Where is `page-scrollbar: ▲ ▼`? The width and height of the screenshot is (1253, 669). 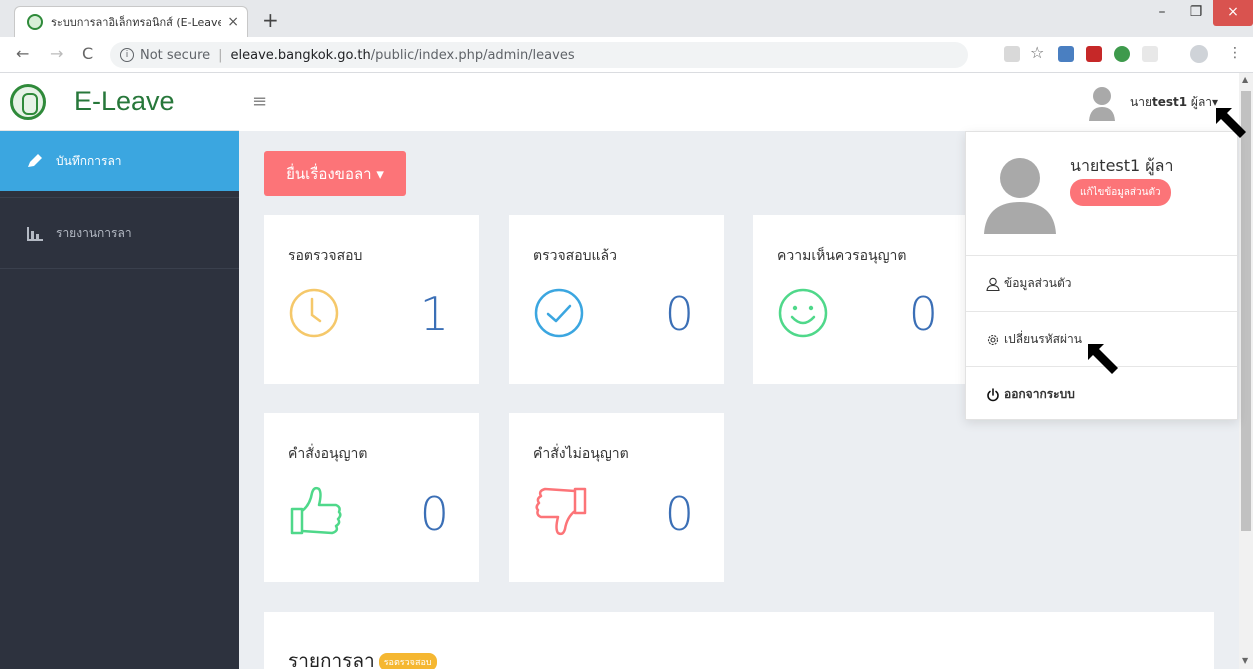
page-scrollbar: ▲ ▼ is located at coordinates (1246, 371).